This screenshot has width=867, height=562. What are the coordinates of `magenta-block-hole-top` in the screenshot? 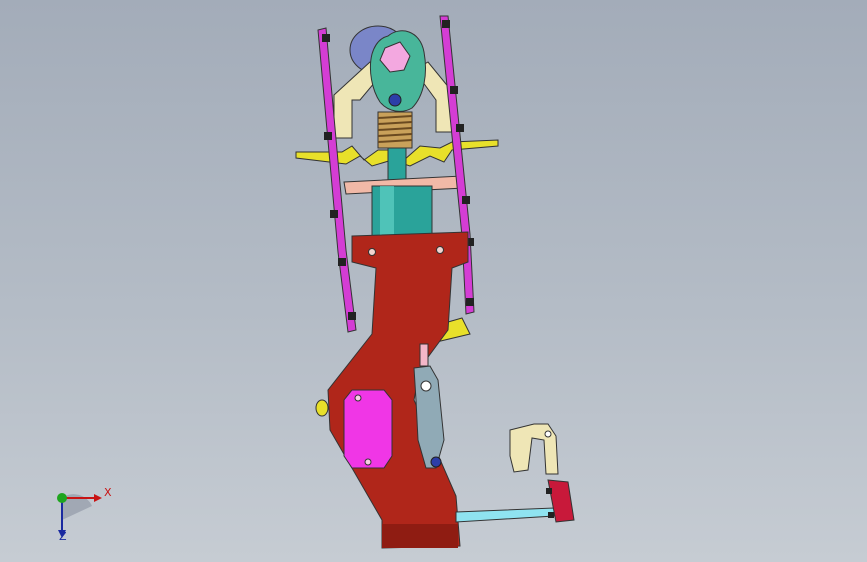 It's located at (358, 398).